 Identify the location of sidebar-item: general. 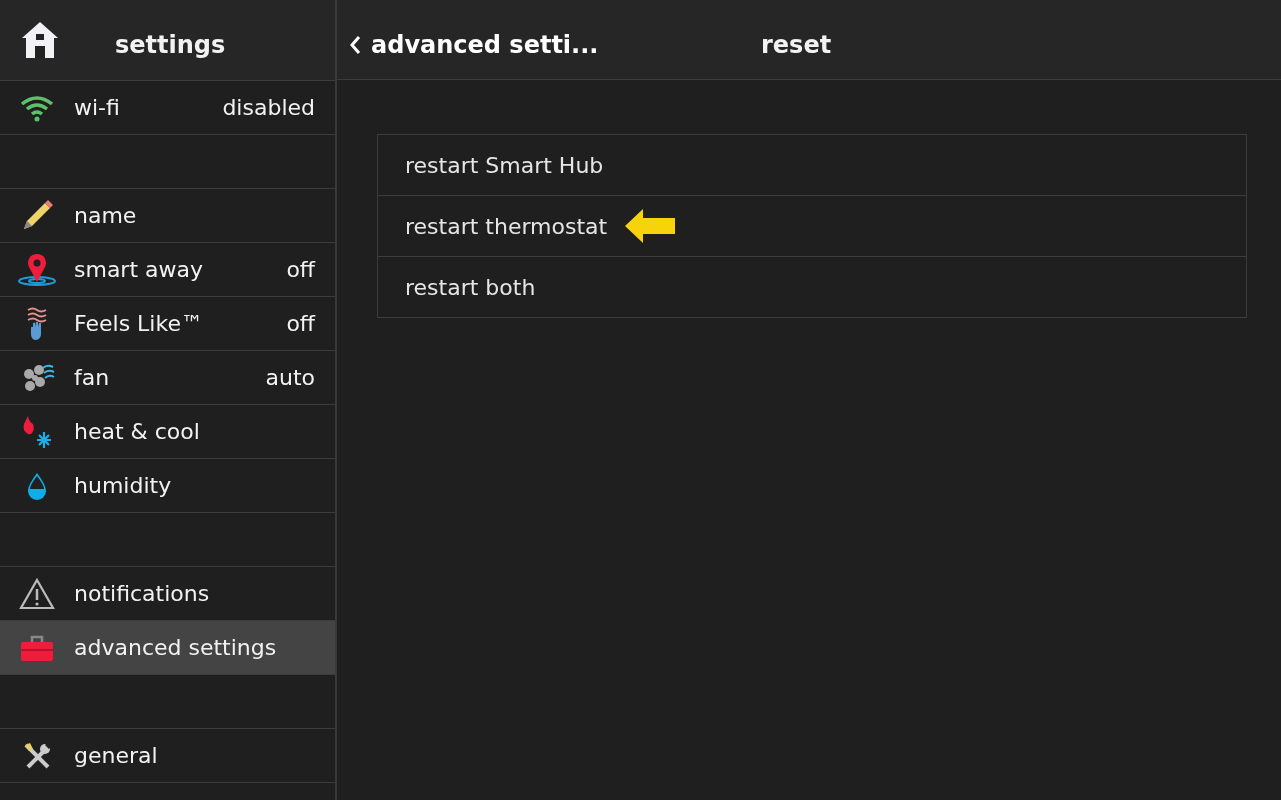
(167, 756).